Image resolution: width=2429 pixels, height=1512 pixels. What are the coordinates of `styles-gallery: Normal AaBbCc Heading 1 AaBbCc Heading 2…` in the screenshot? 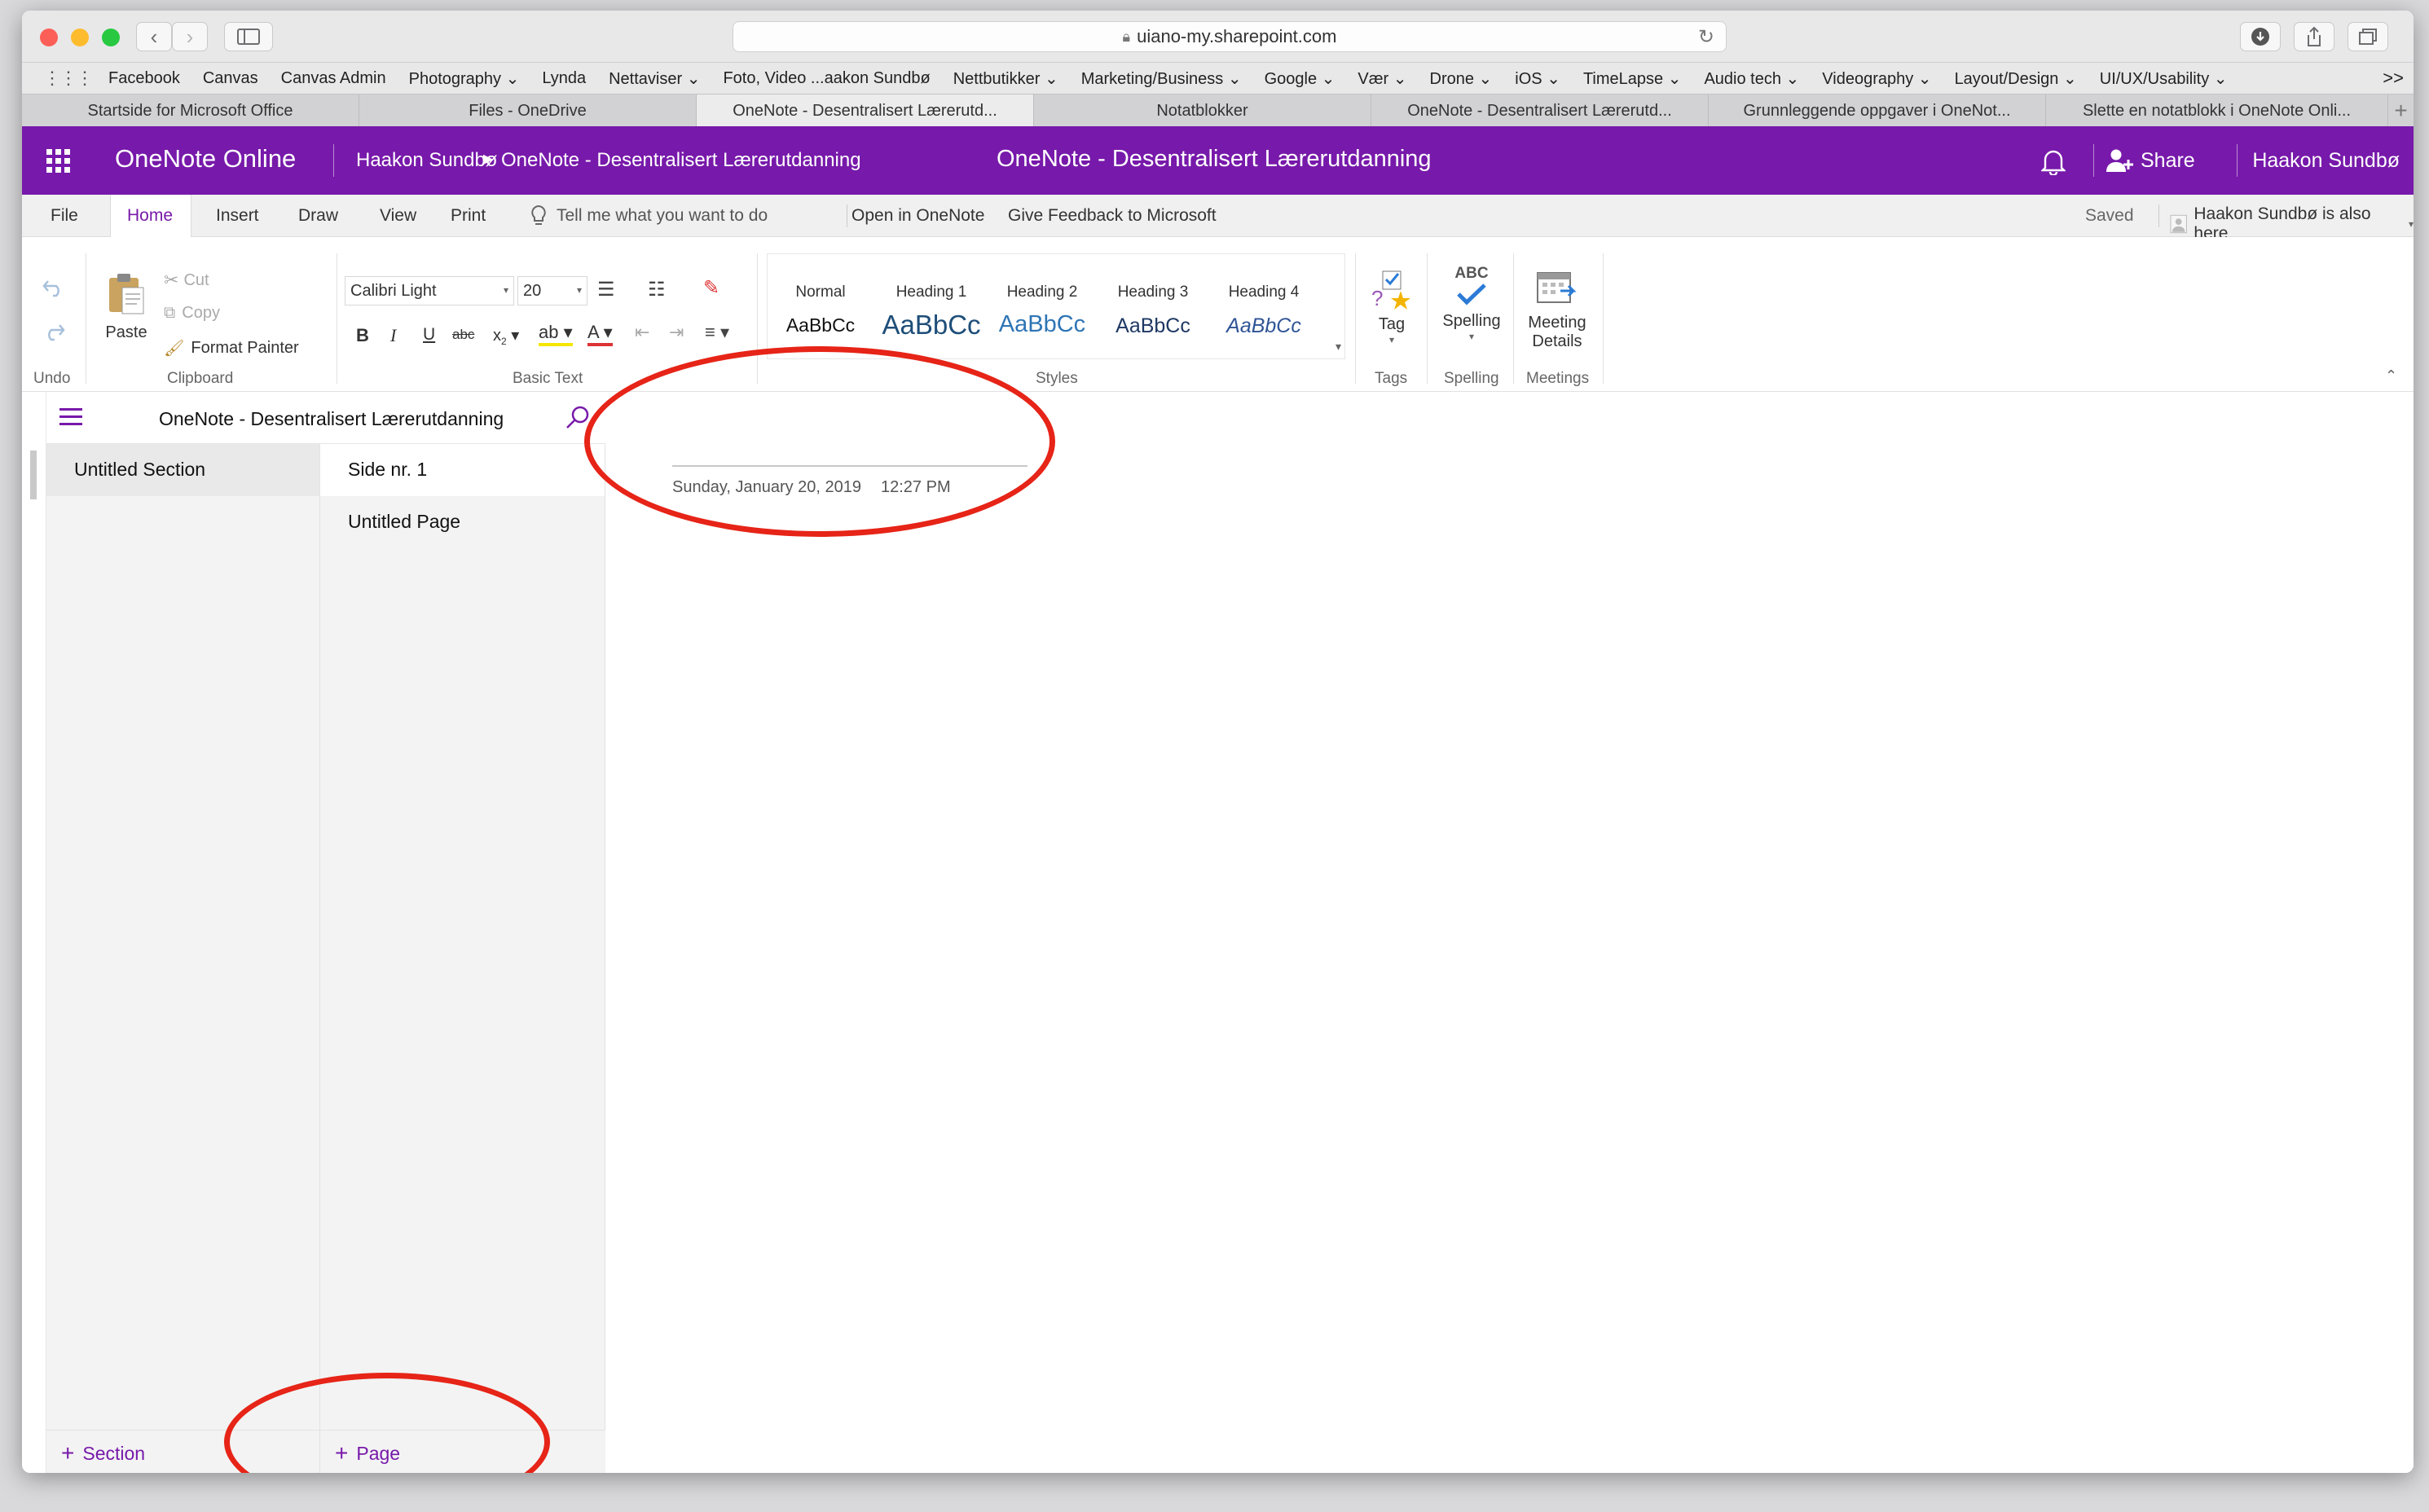 It's located at (1056, 306).